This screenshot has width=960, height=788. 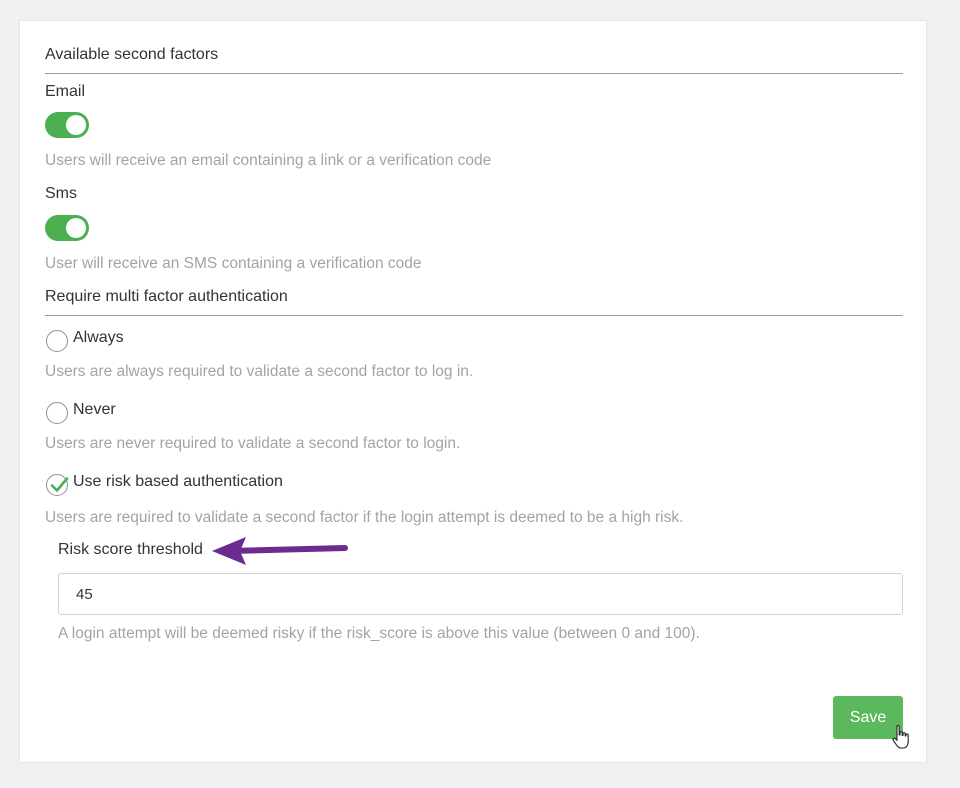 I want to click on risk-threshold-label: Risk score threshold, so click(x=130, y=549).